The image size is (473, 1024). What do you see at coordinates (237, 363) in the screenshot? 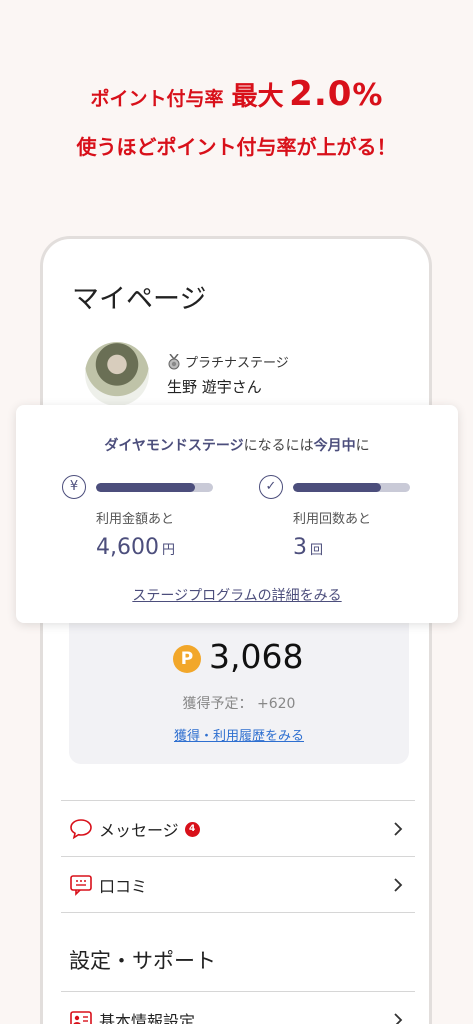
I see `rank-label: プラチナステージ` at bounding box center [237, 363].